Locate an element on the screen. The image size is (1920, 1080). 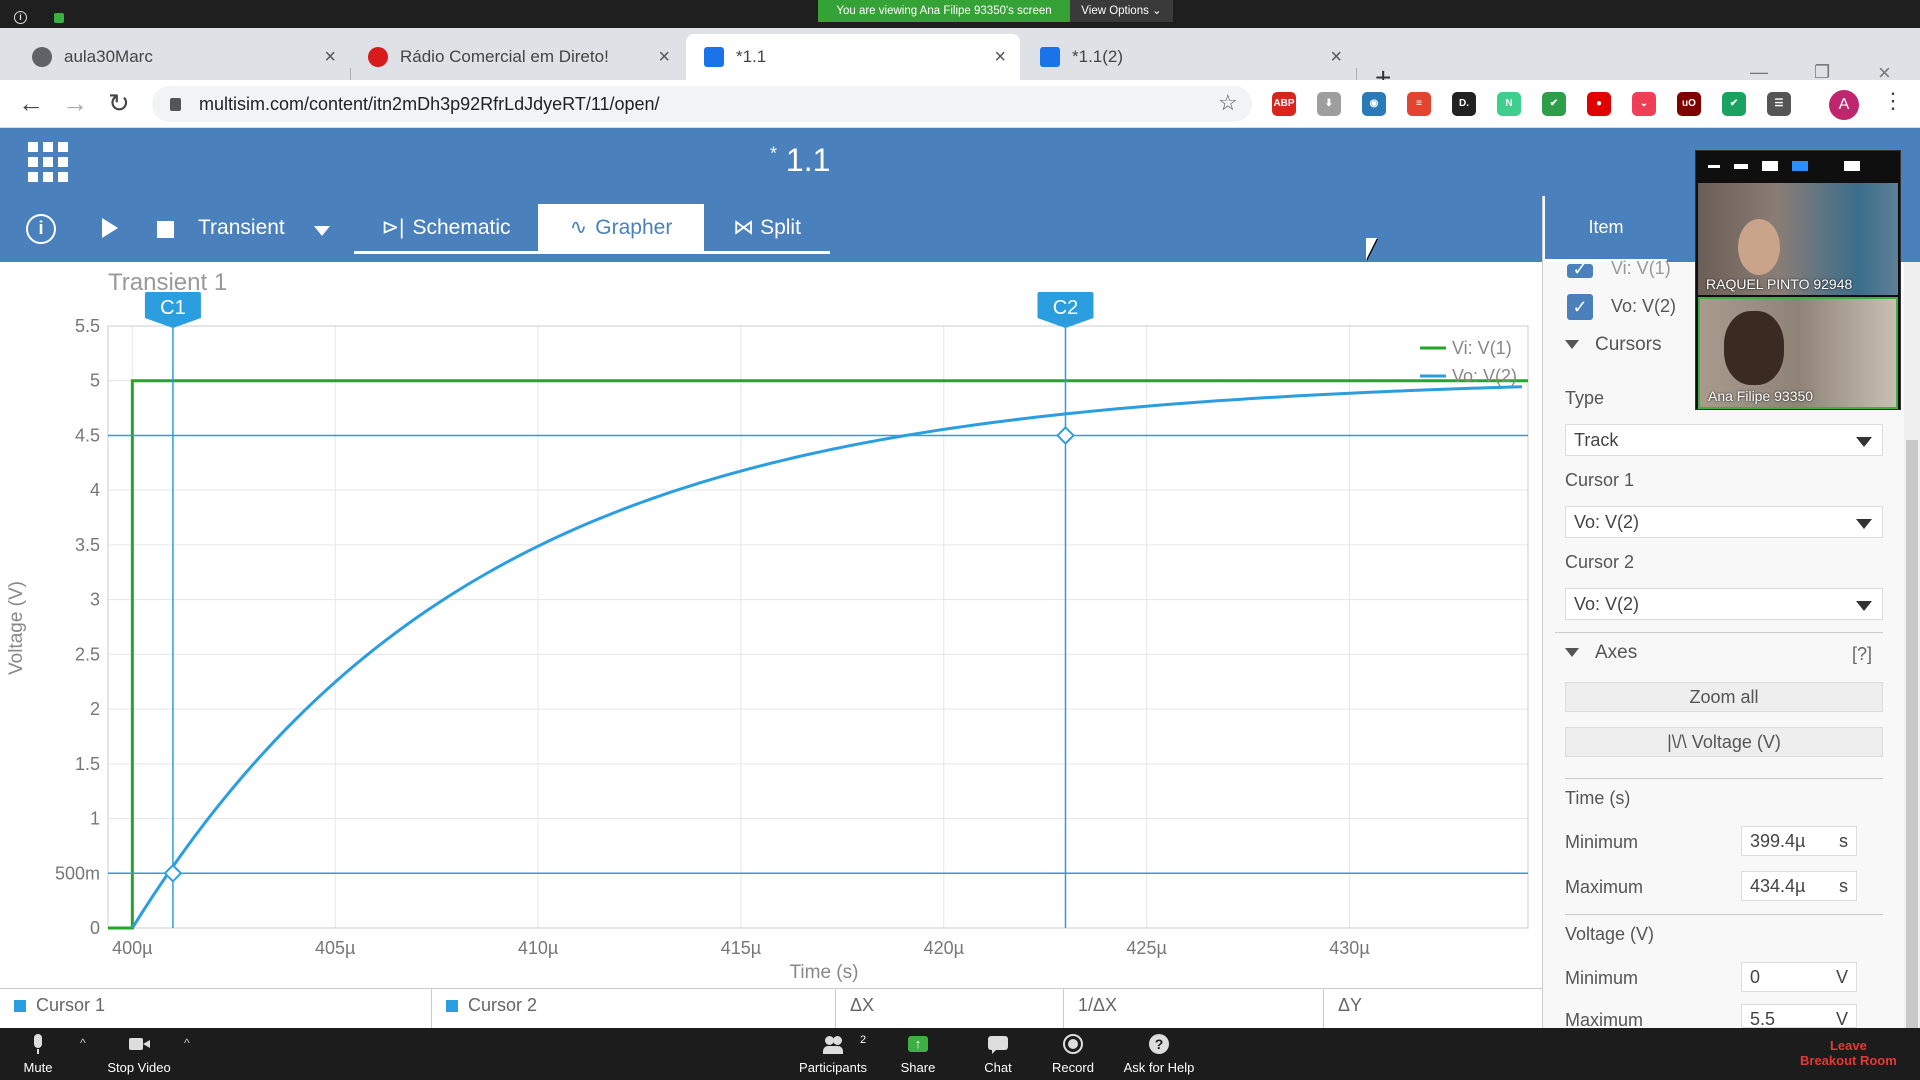
shield-icon: ✔ is located at coordinates (1554, 104).